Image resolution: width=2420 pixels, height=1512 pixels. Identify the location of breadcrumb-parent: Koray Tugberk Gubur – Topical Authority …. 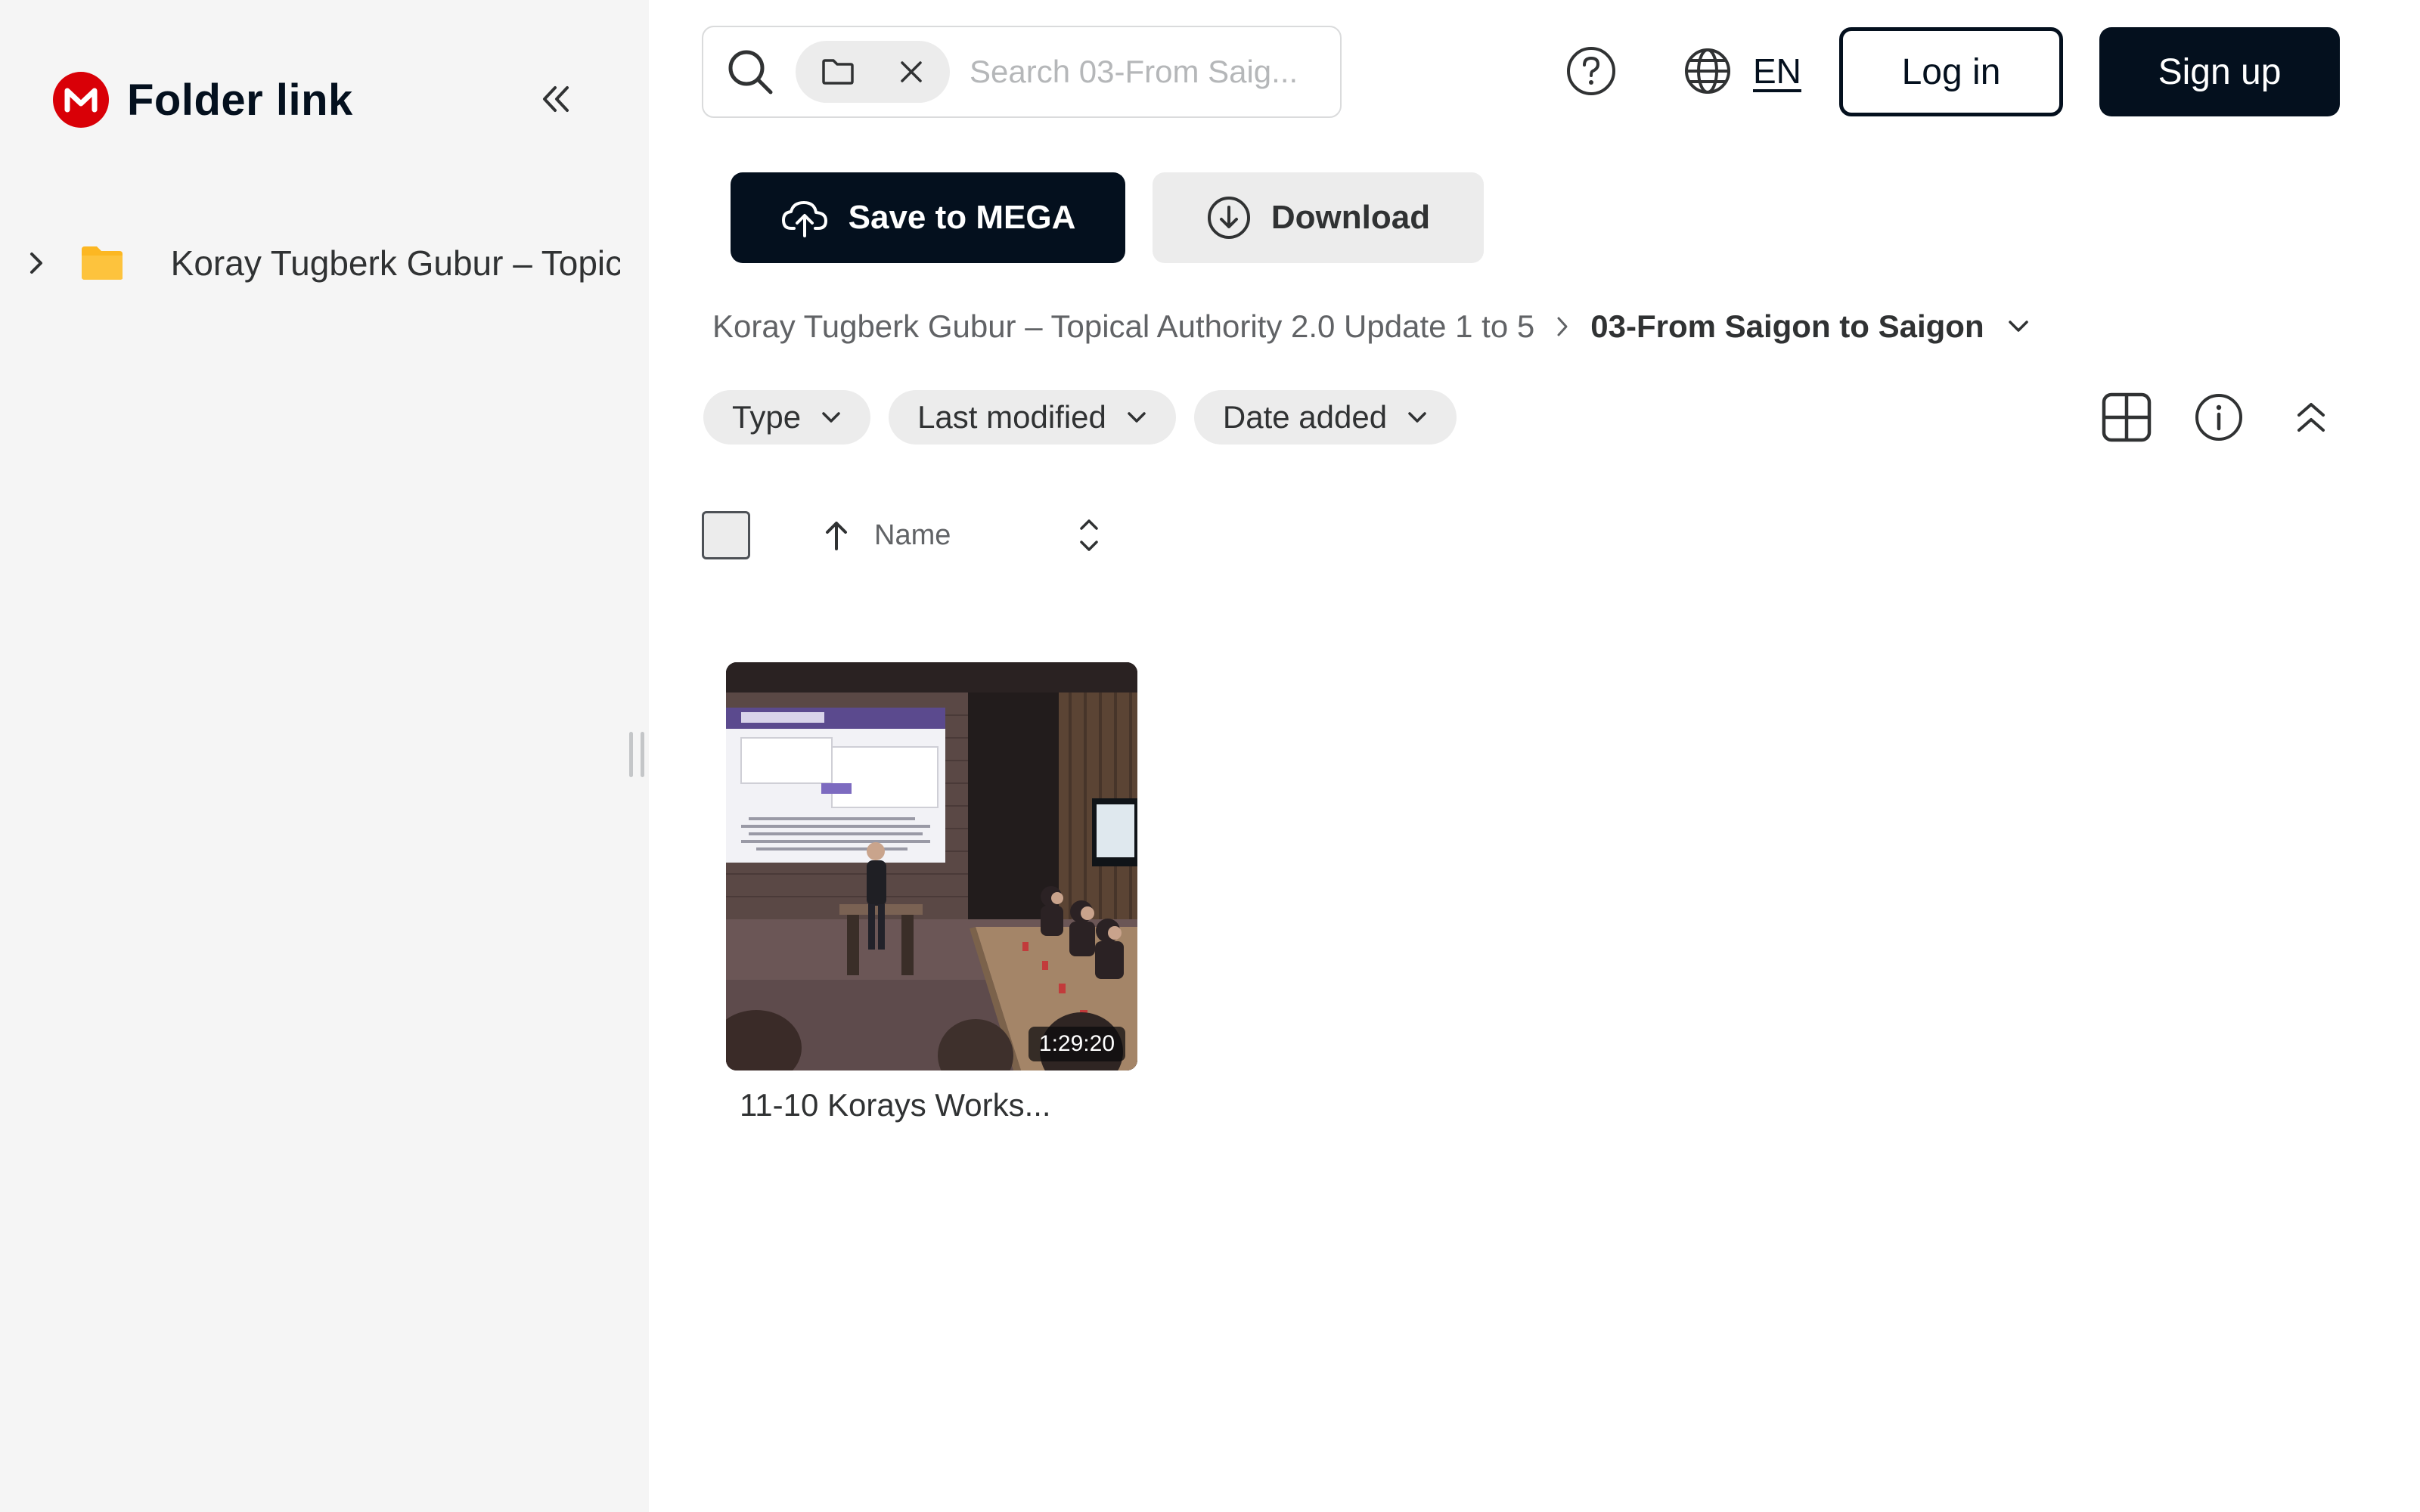
(1123, 326).